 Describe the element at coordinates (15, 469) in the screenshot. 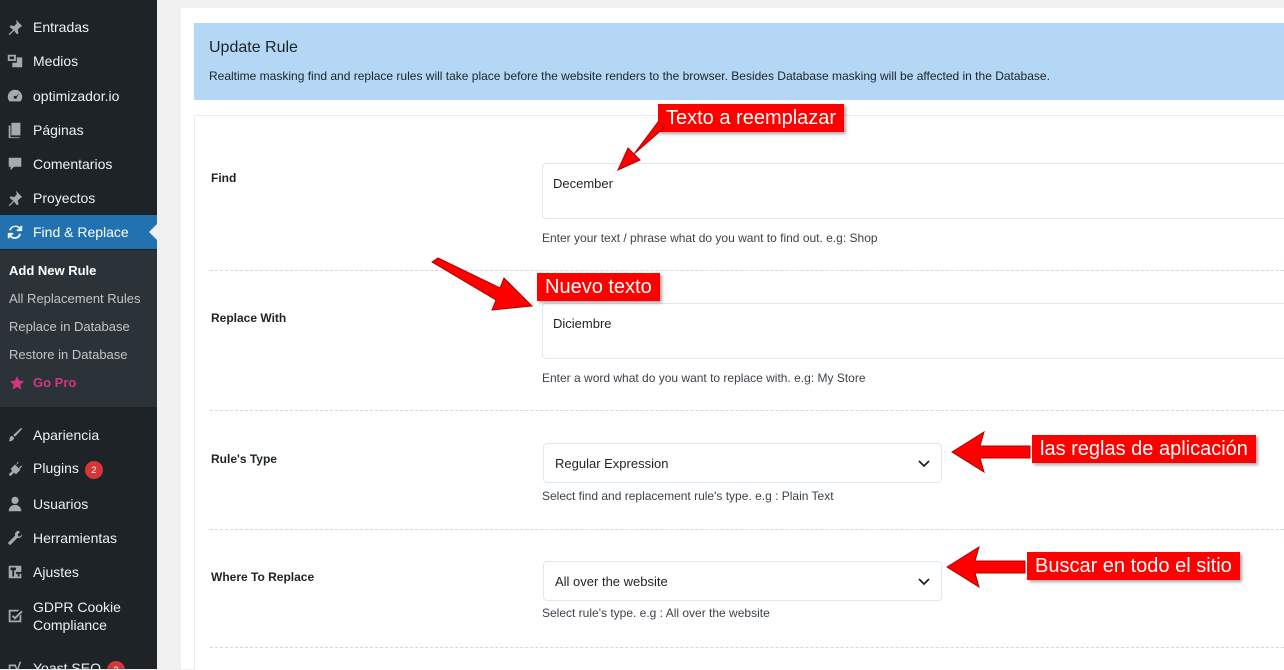

I see `plugin-icon` at that location.